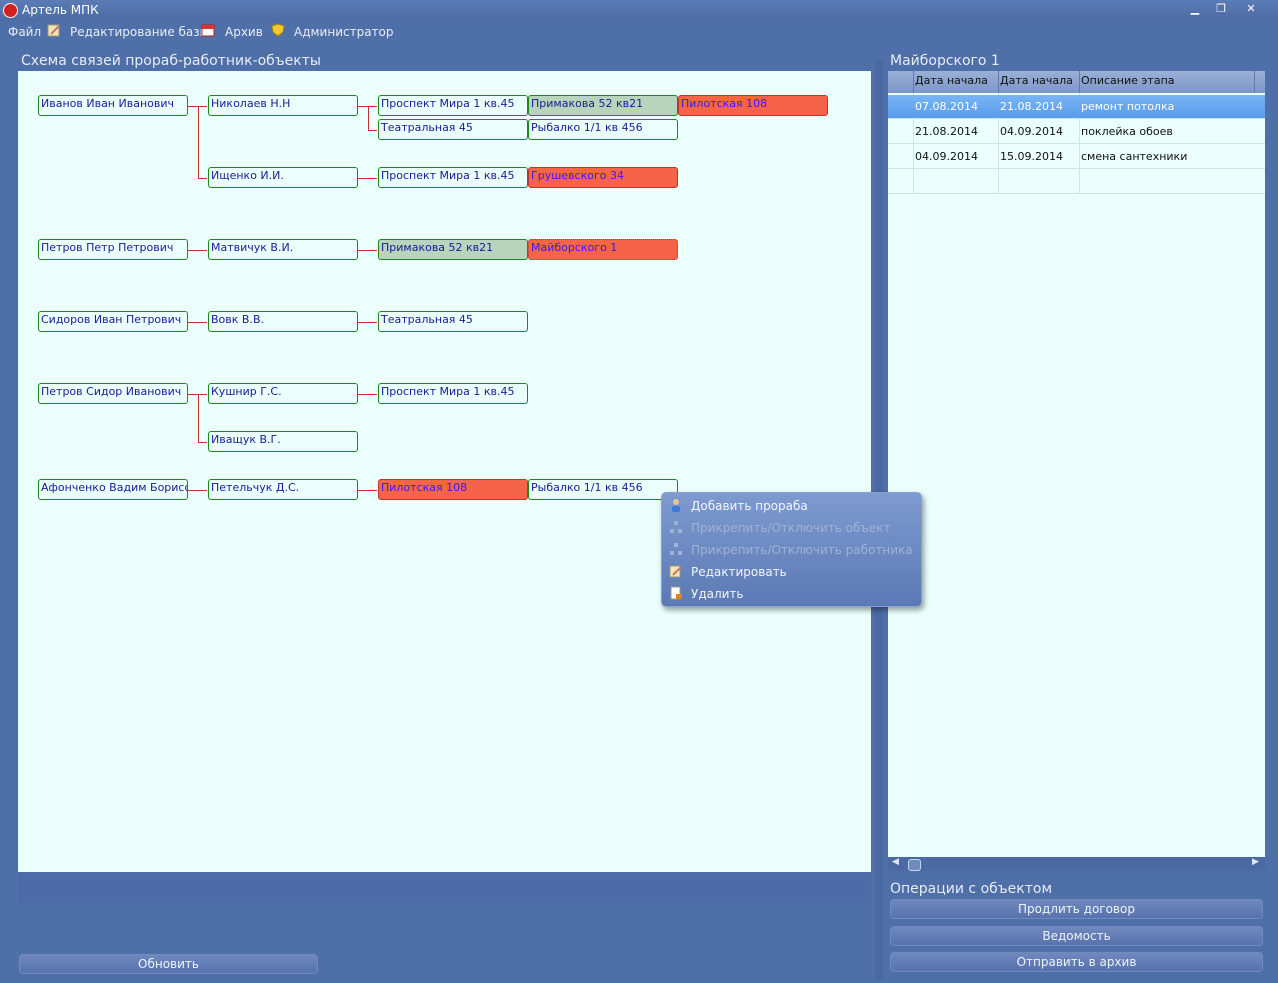  Describe the element at coordinates (283, 177) in the screenshot. I see `worker-node: Ищенко И.И.` at that location.